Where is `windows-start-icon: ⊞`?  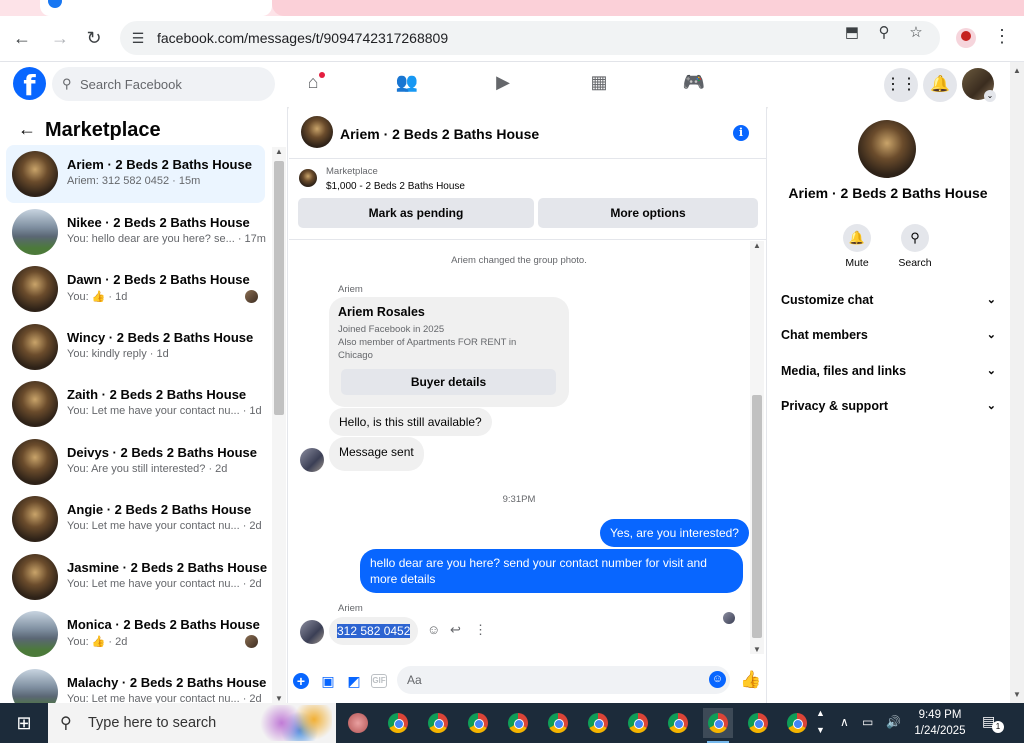 windows-start-icon: ⊞ is located at coordinates (24, 723).